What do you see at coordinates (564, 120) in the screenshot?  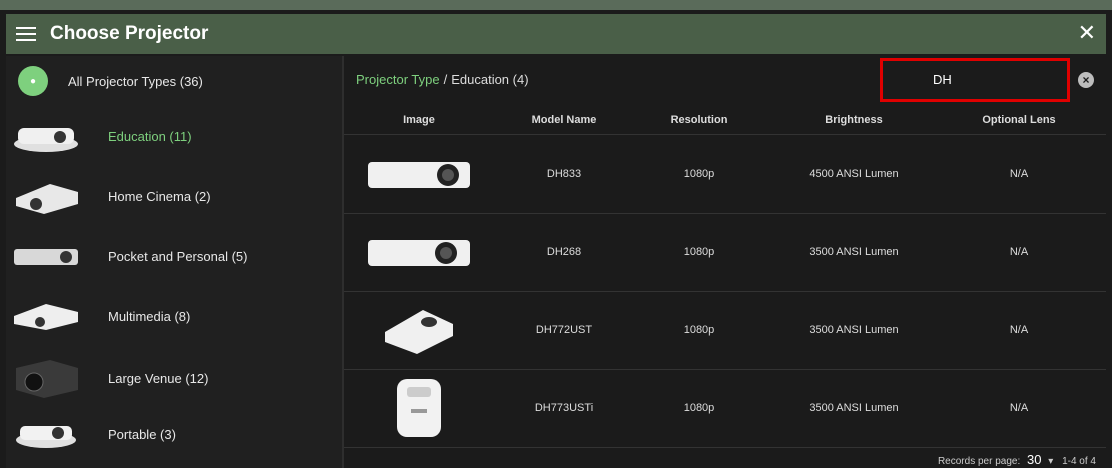 I see `column-header-model: Model Name` at bounding box center [564, 120].